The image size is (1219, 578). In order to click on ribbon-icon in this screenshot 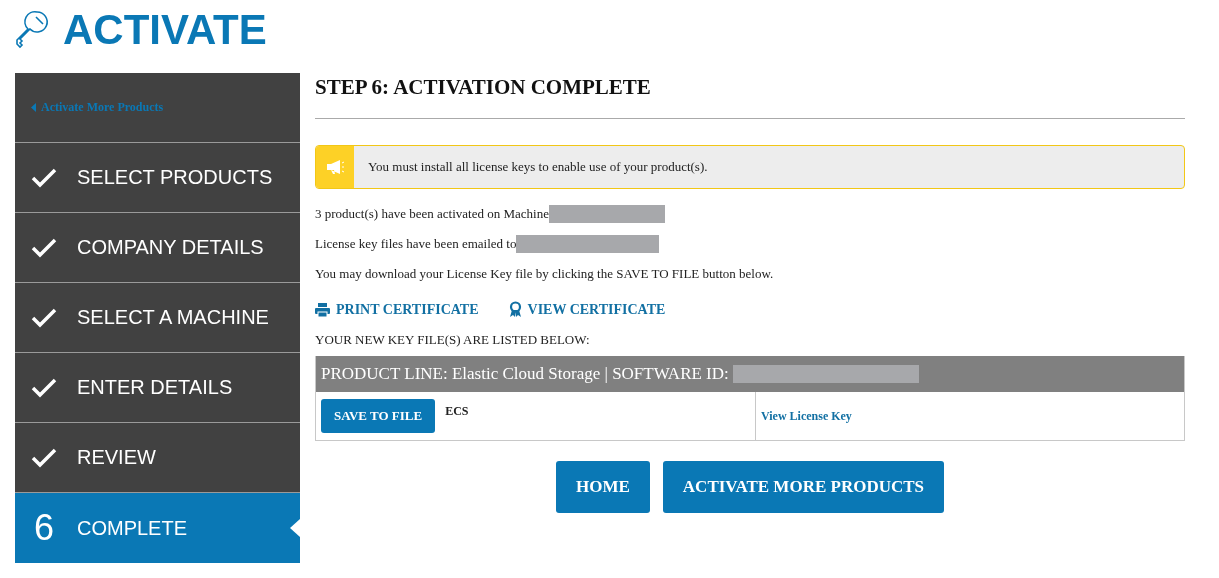, I will do `click(515, 309)`.